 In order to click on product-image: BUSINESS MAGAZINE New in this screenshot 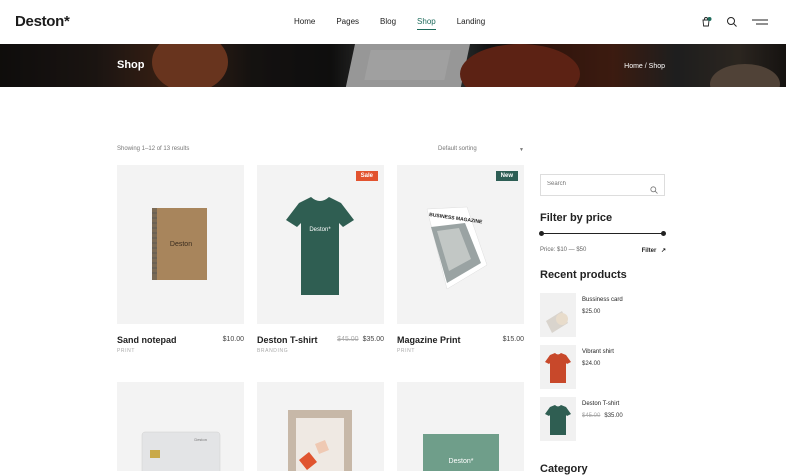, I will do `click(460, 244)`.